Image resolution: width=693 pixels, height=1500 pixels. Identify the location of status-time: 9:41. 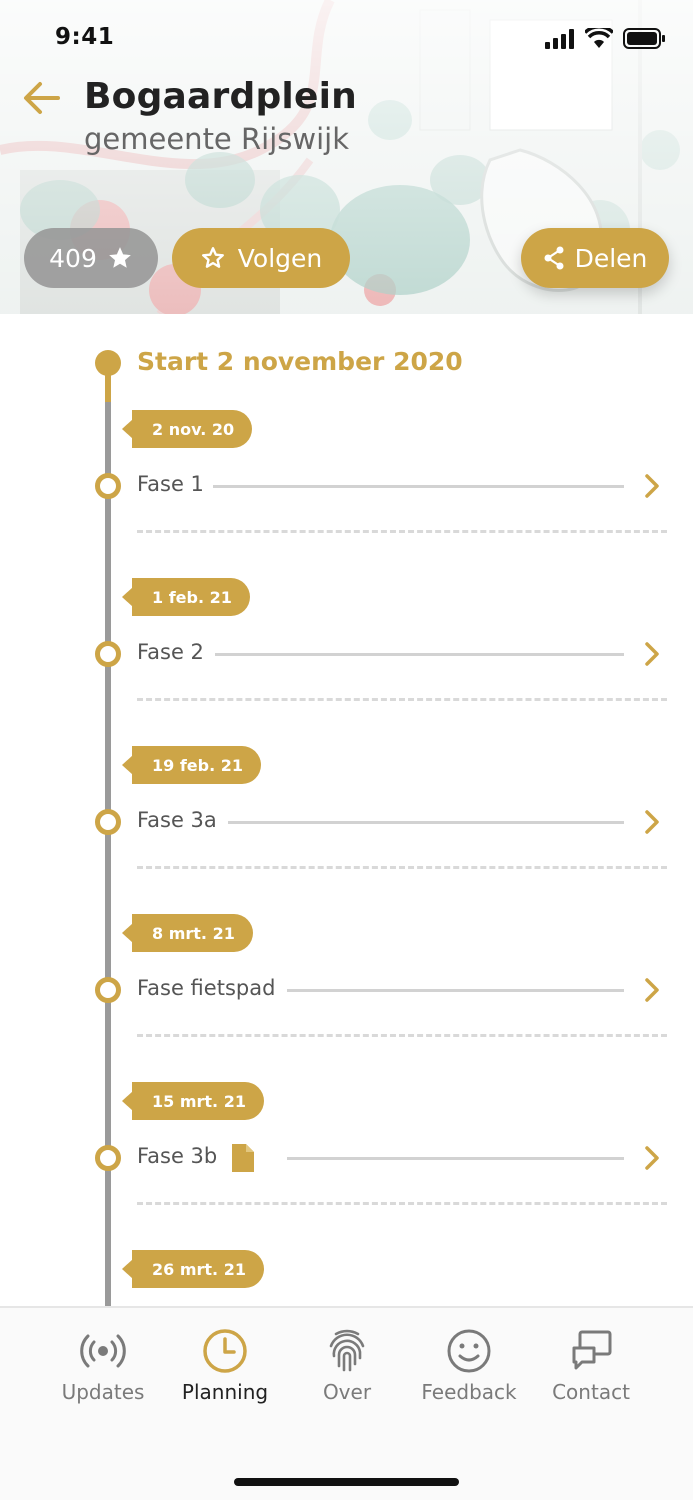
(85, 37).